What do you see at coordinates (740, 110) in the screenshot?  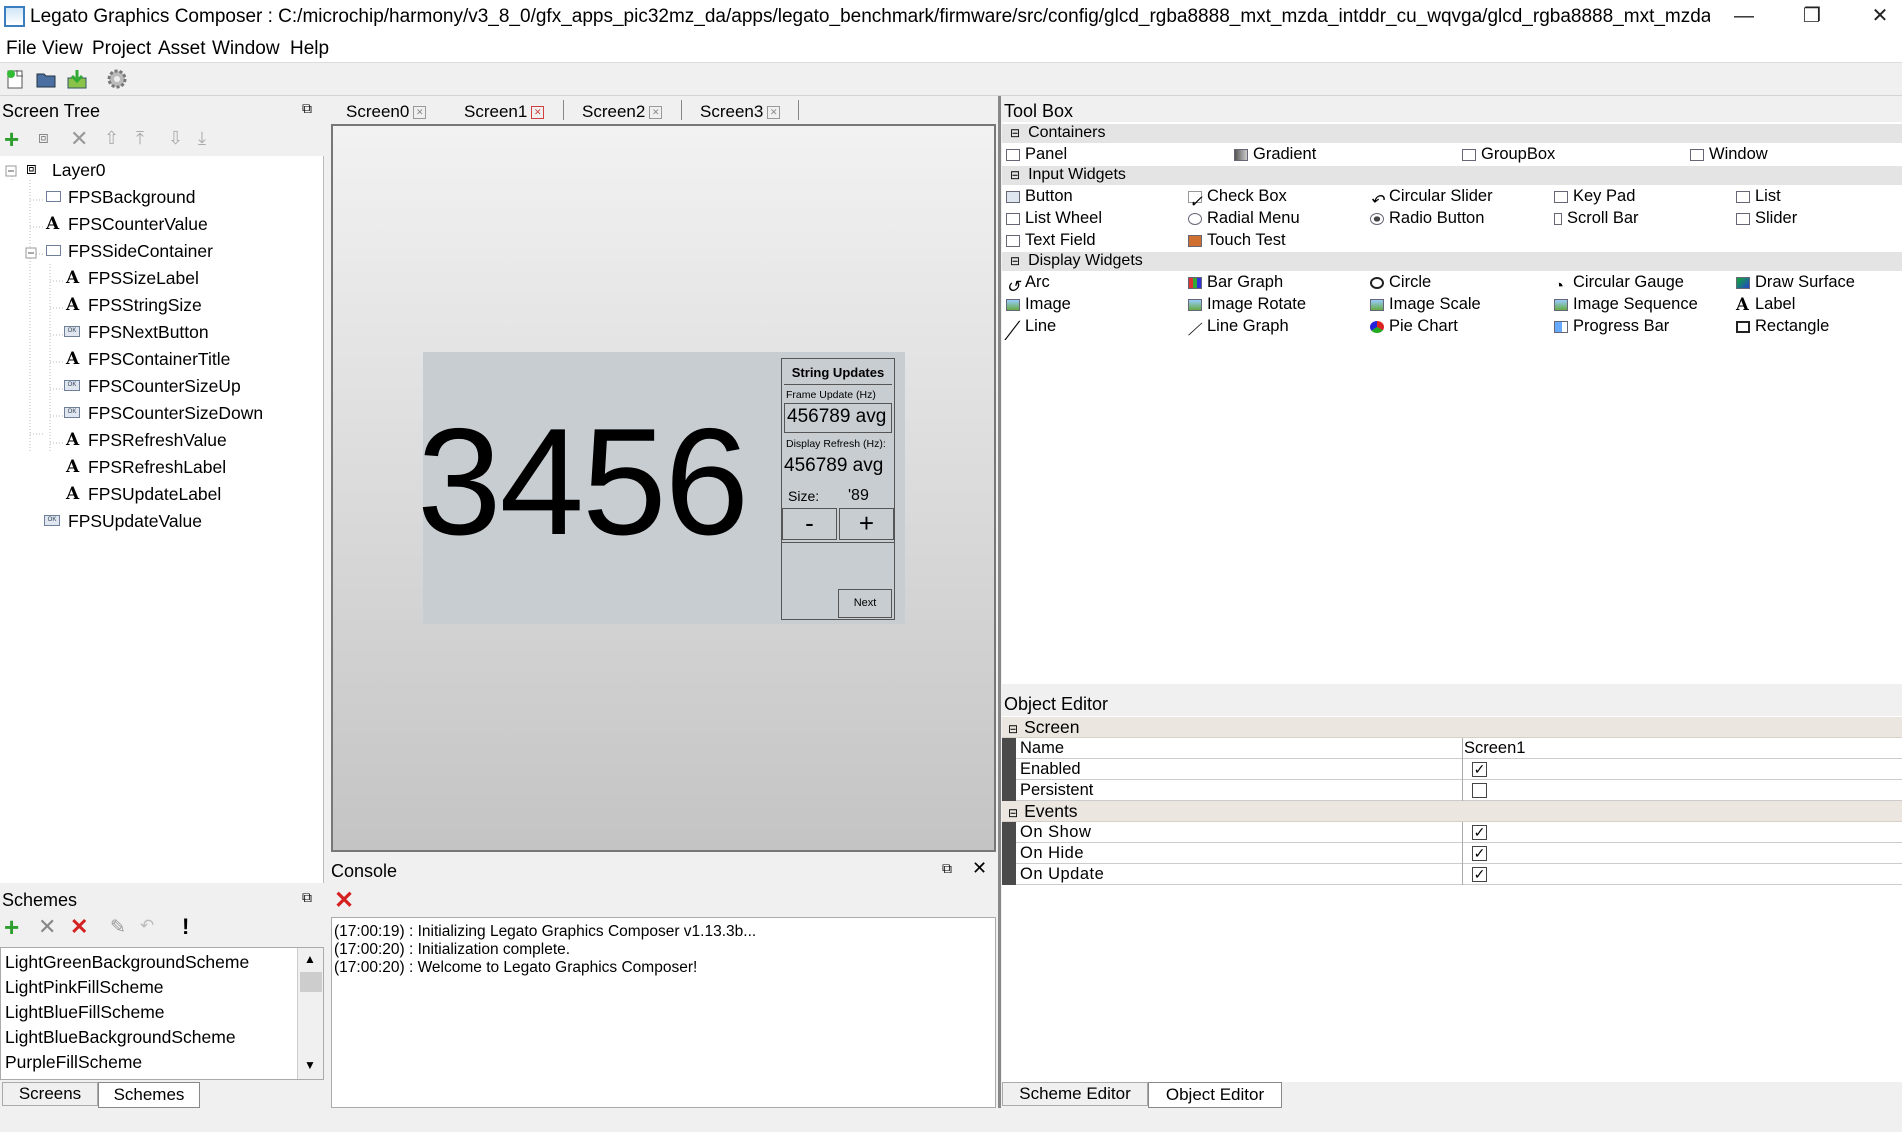 I see `tab-screen3: Screen3 ✕` at bounding box center [740, 110].